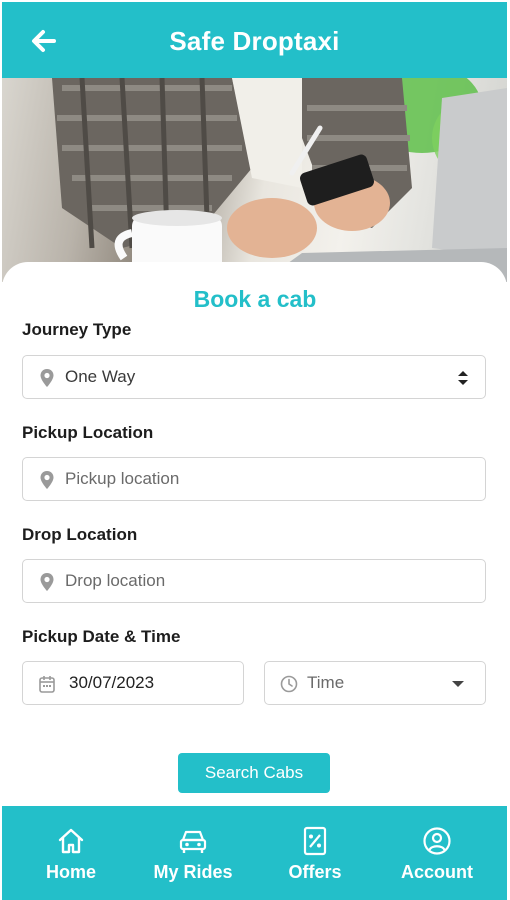 Image resolution: width=510 pixels, height=900 pixels. What do you see at coordinates (112, 682) in the screenshot?
I see `pickup-date-value: 30/07/2023` at bounding box center [112, 682].